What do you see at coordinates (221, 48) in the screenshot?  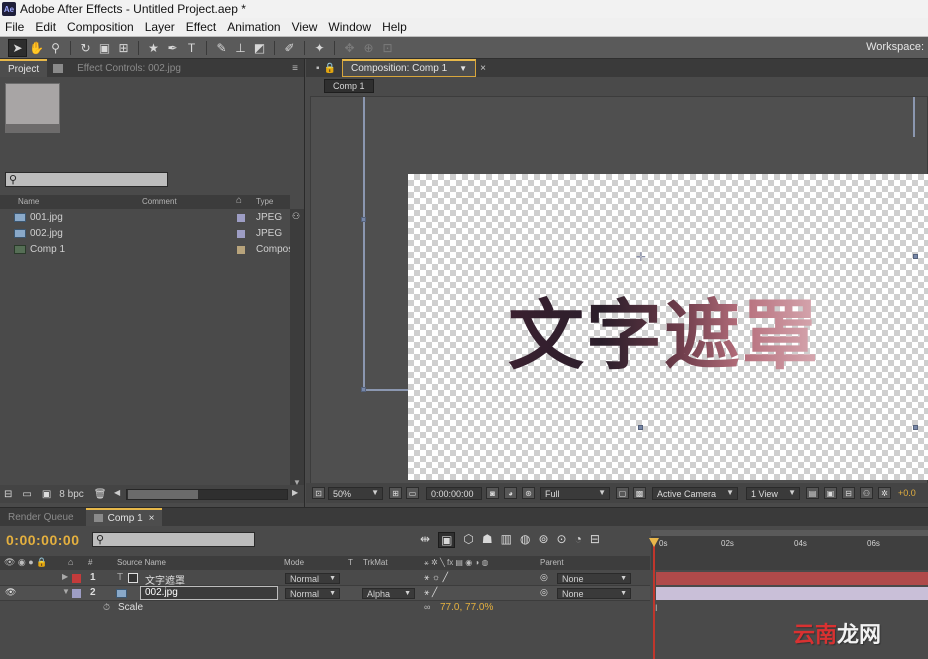 I see `brush-tool-icon: ✎` at bounding box center [221, 48].